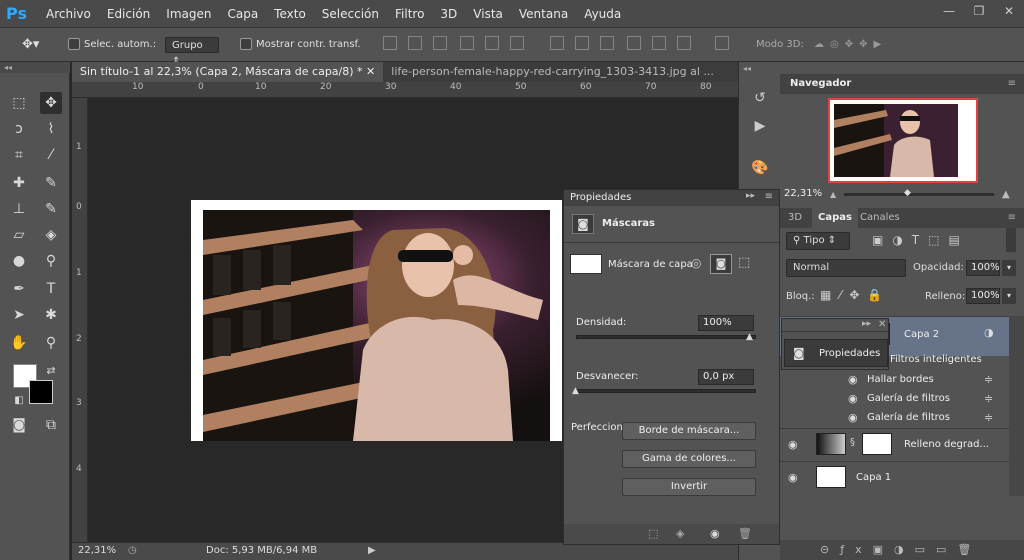 The height and width of the screenshot is (560, 1024). I want to click on crop-icon: ⌗, so click(19, 155).